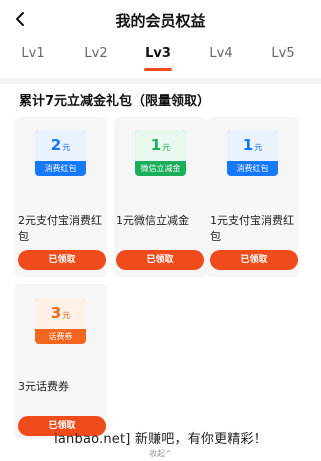 This screenshot has width=321, height=461. I want to click on tab-lv5: Lv5, so click(283, 53).